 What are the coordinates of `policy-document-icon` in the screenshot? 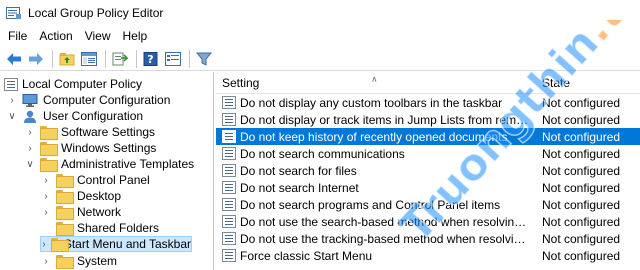 It's located at (11, 84).